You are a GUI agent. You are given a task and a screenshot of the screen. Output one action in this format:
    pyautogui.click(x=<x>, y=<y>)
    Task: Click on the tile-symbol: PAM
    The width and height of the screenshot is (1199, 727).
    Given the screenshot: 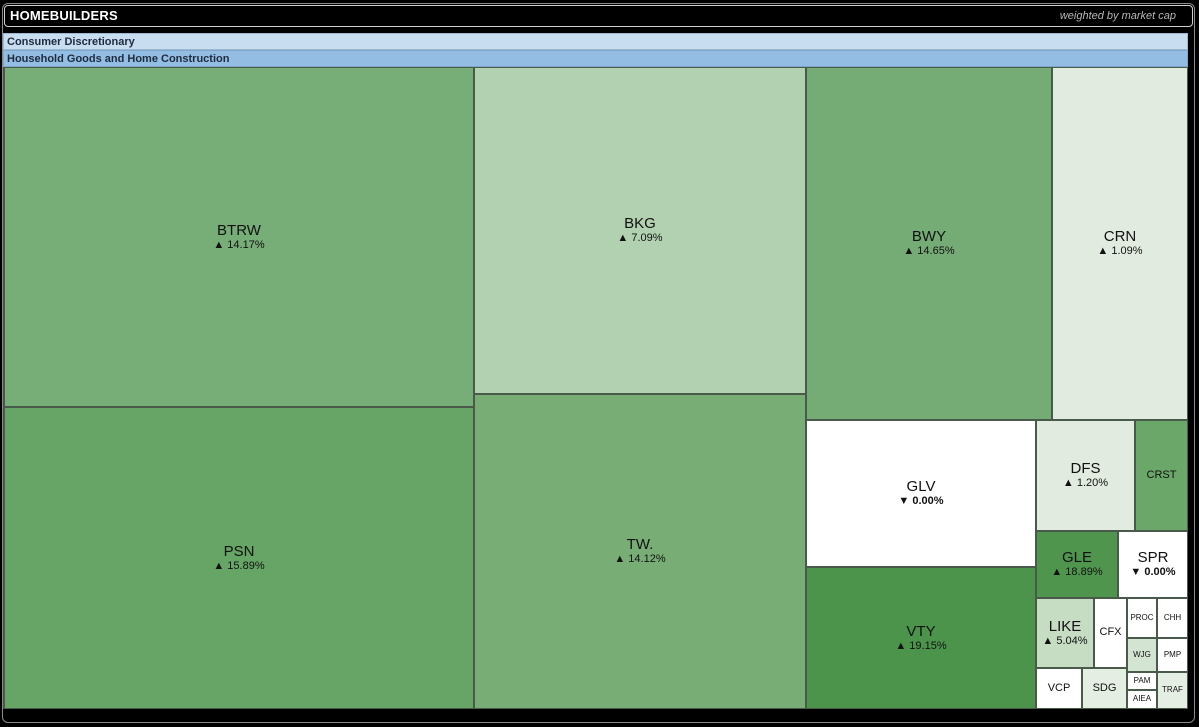 What is the action you would take?
    pyautogui.click(x=1142, y=680)
    